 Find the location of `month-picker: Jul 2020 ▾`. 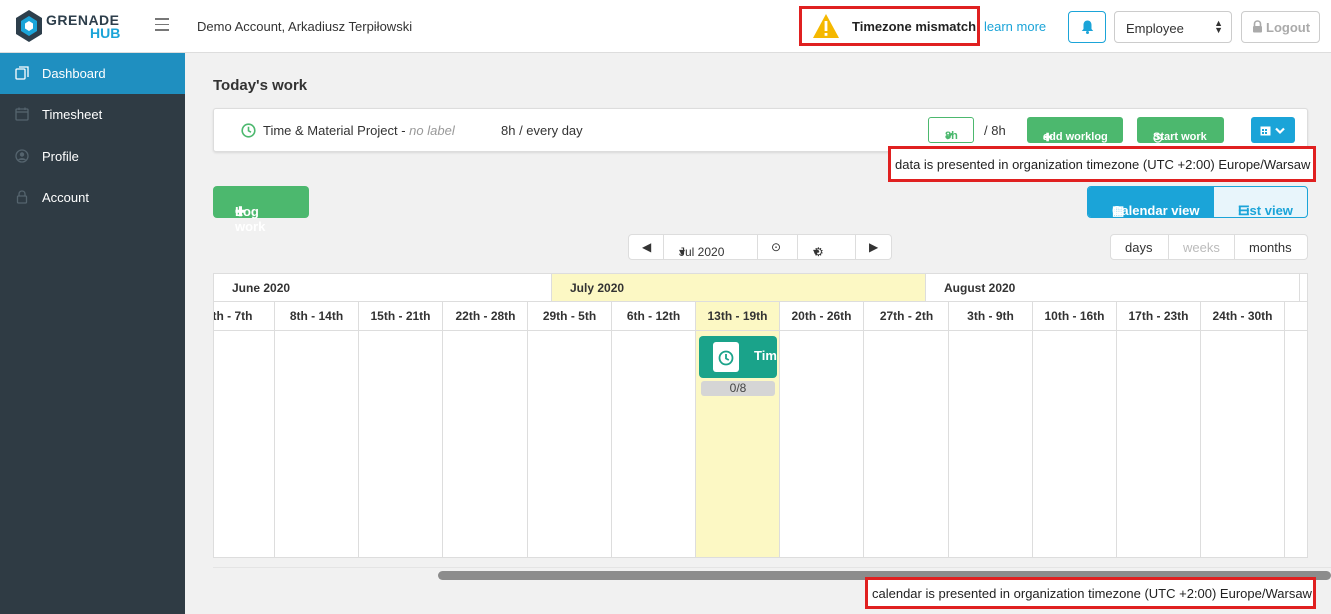

month-picker: Jul 2020 ▾ is located at coordinates (711, 247).